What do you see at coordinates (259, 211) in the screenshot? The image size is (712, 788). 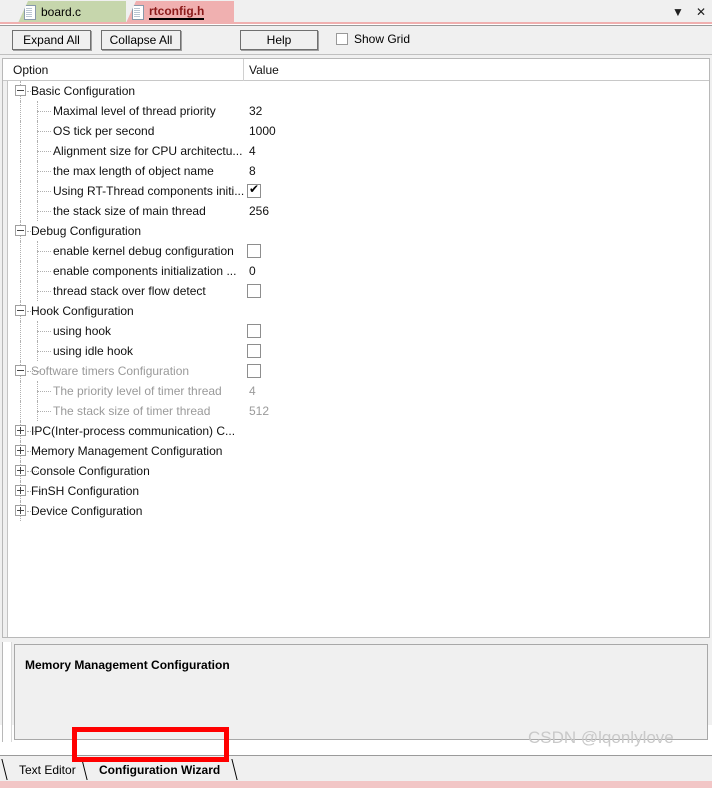 I see `tree-row-value: 256` at bounding box center [259, 211].